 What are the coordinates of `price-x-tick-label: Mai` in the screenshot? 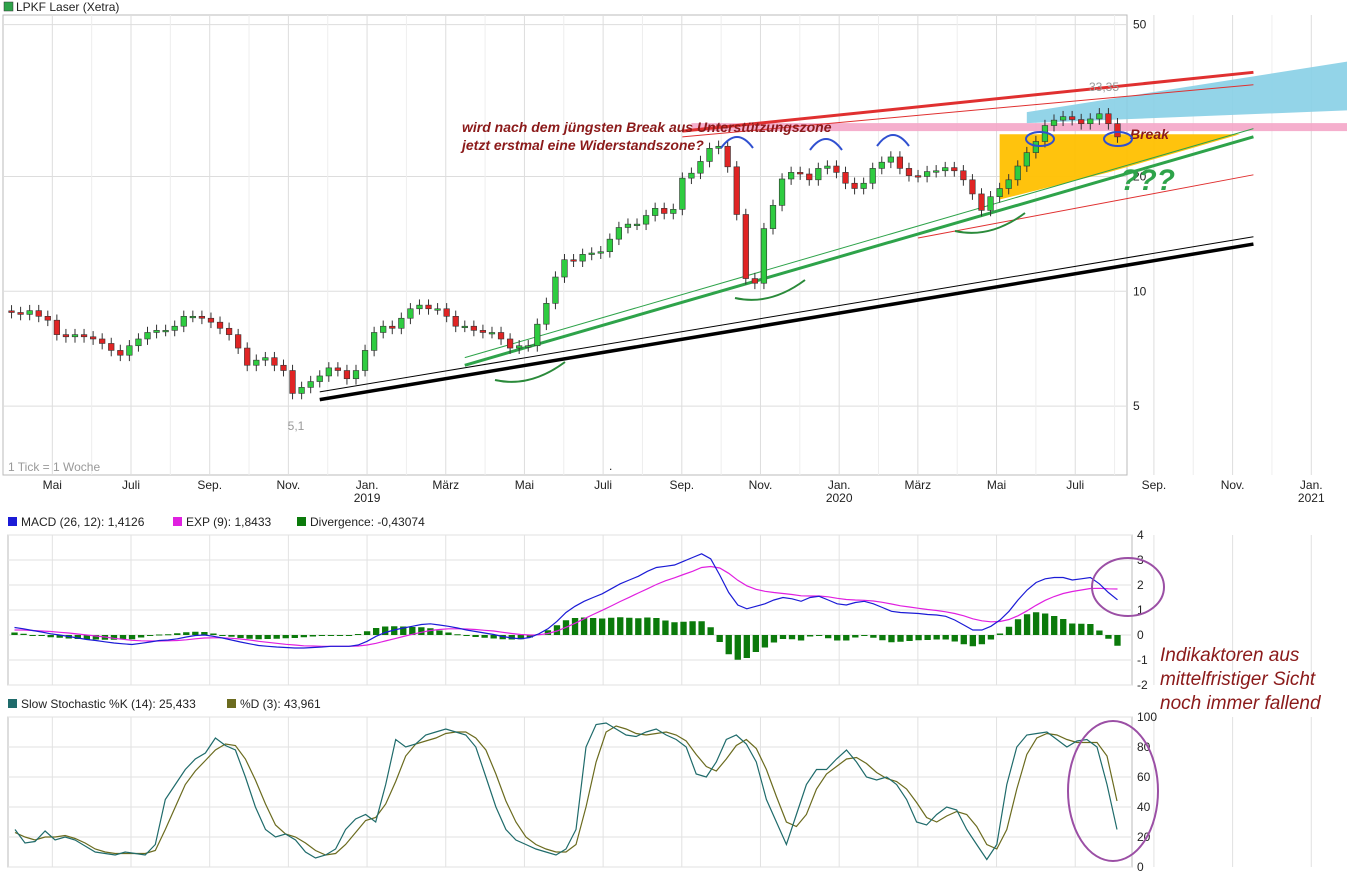 It's located at (52, 485).